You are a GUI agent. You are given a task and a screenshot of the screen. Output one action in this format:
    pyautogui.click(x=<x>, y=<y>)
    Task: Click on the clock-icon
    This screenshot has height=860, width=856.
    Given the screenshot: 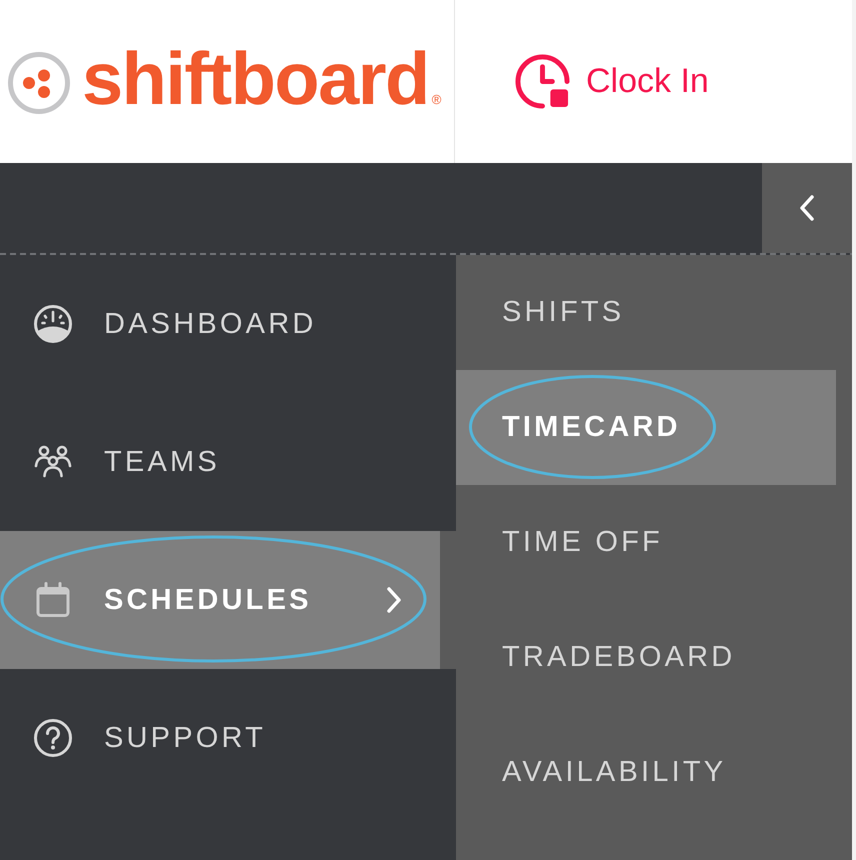 What is the action you would take?
    pyautogui.click(x=542, y=81)
    